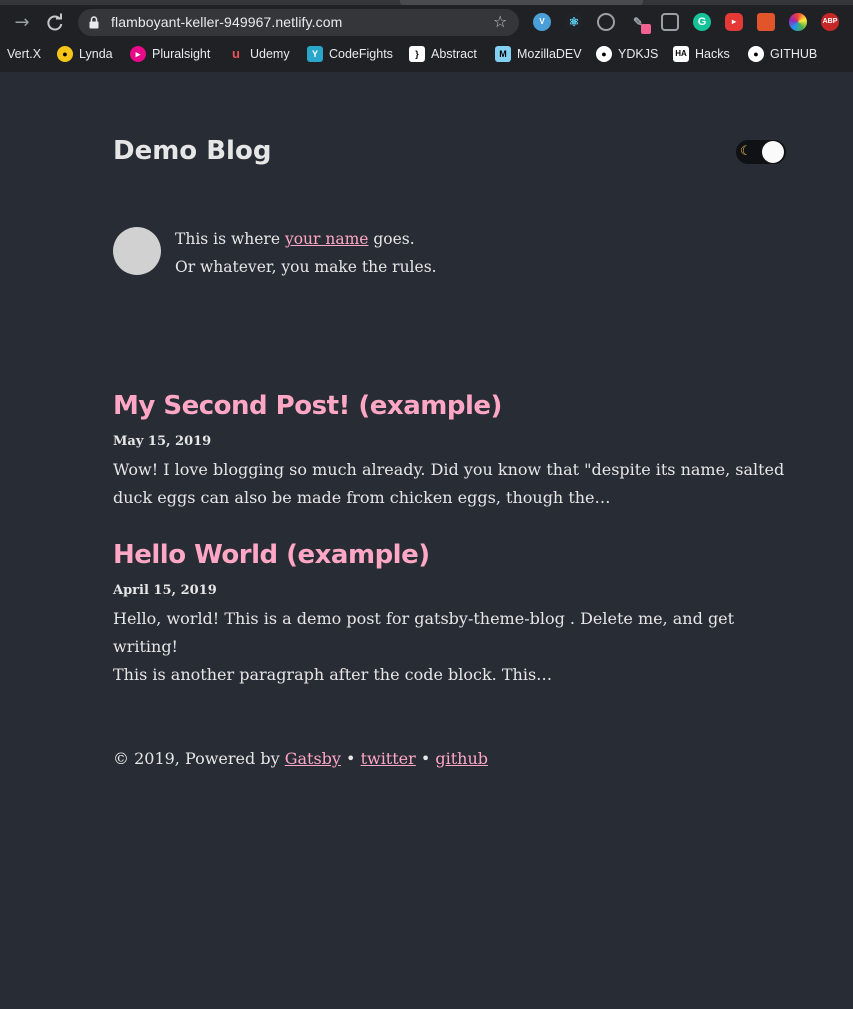  I want to click on toggle-knob, so click(773, 152).